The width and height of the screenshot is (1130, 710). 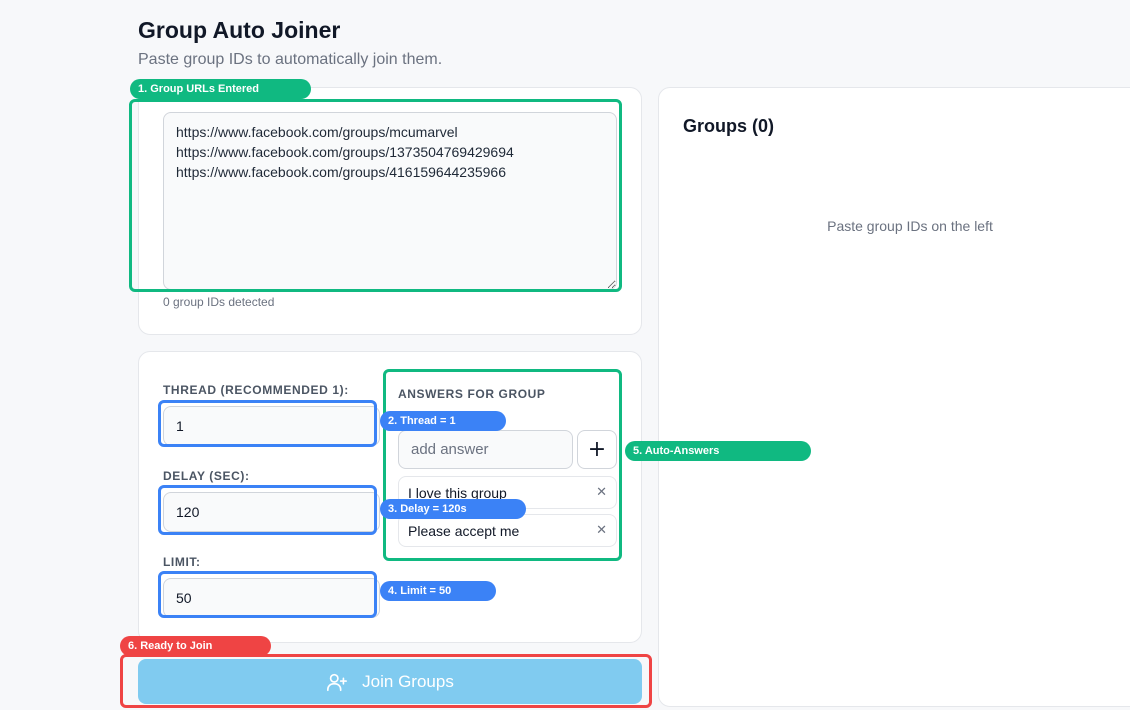 What do you see at coordinates (256, 390) in the screenshot?
I see `thread-label: THREAD (RECOMMENDED 1):` at bounding box center [256, 390].